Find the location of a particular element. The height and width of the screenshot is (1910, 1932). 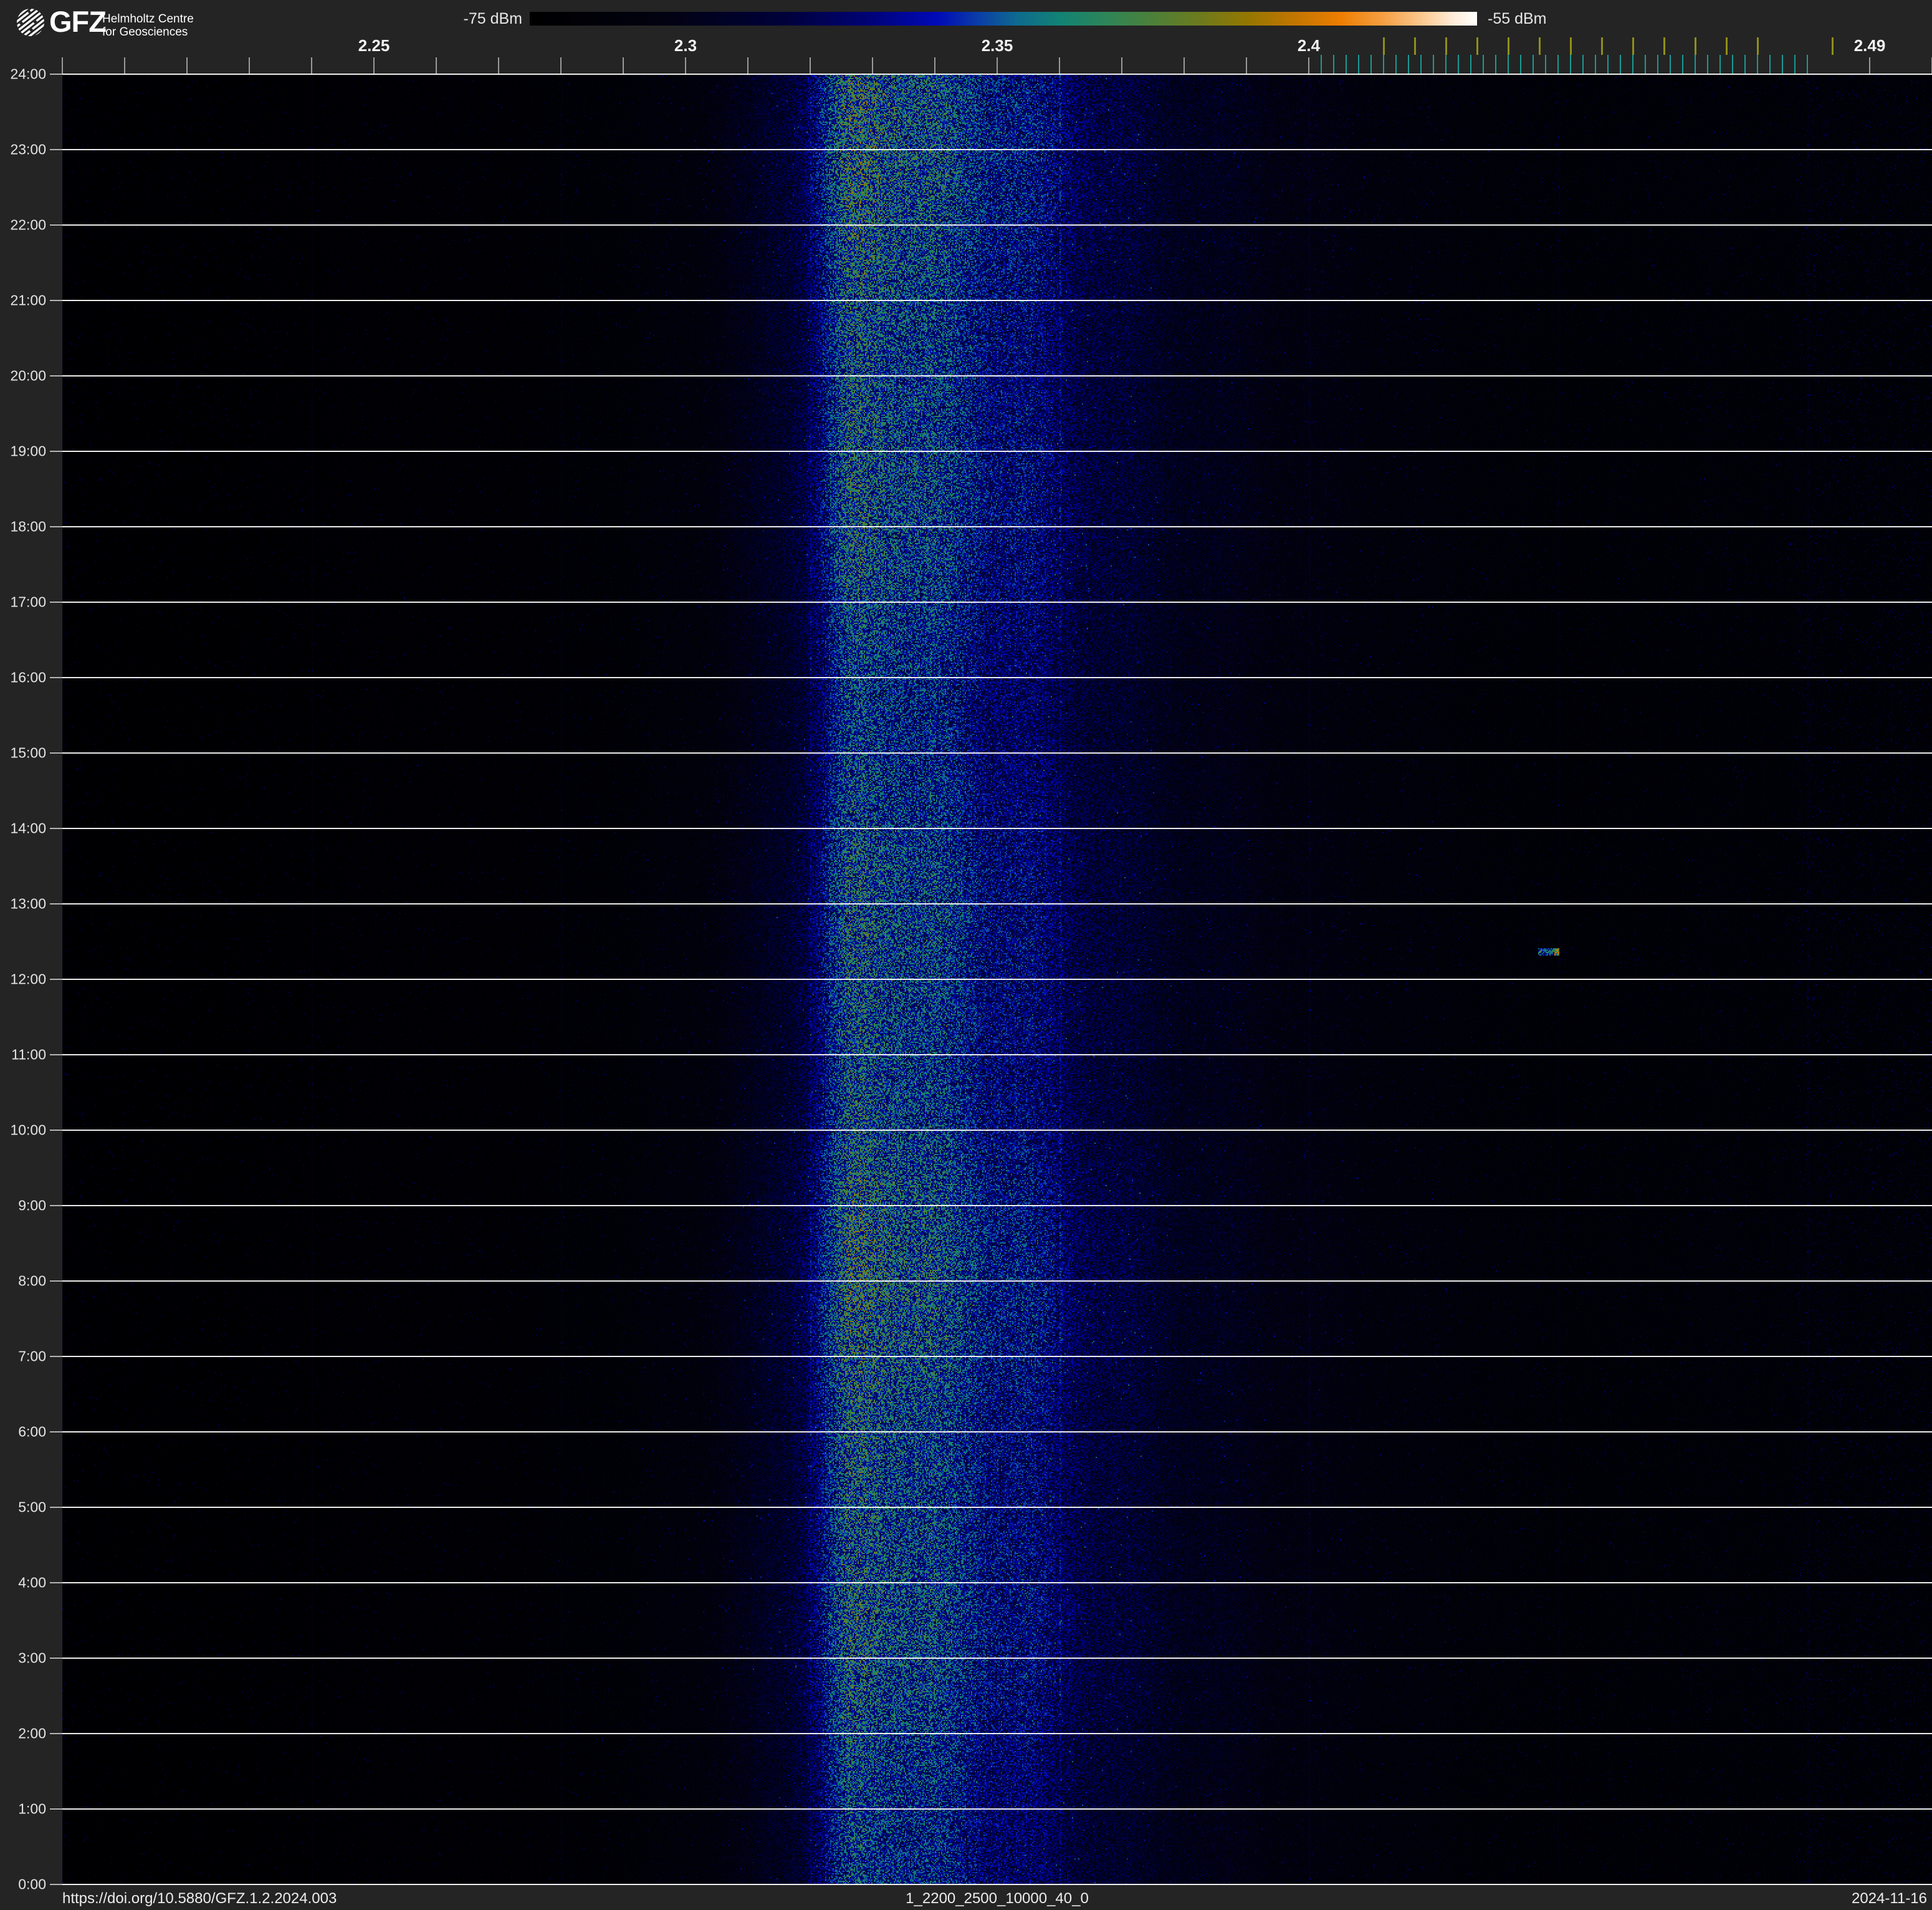

time-label: 1:00 is located at coordinates (32, 1808).